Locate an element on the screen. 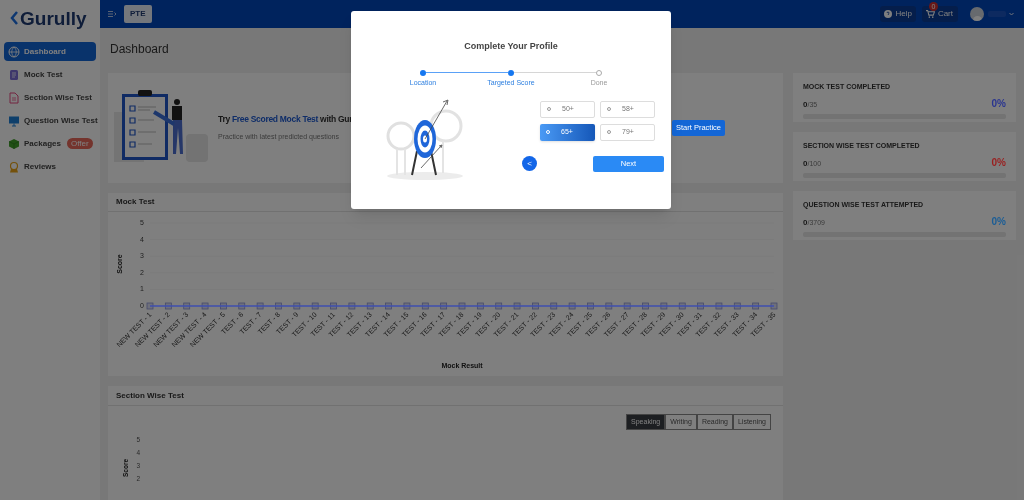 This screenshot has height=500, width=1024. globe-icon is located at coordinates (14, 51).